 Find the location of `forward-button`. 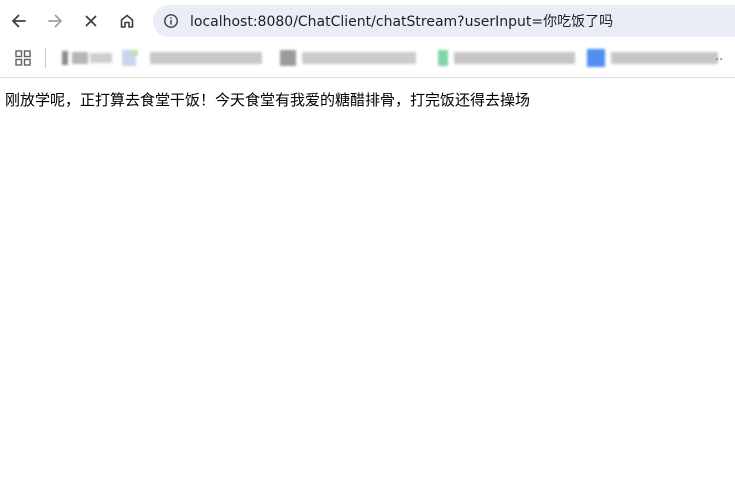

forward-button is located at coordinates (55, 21).